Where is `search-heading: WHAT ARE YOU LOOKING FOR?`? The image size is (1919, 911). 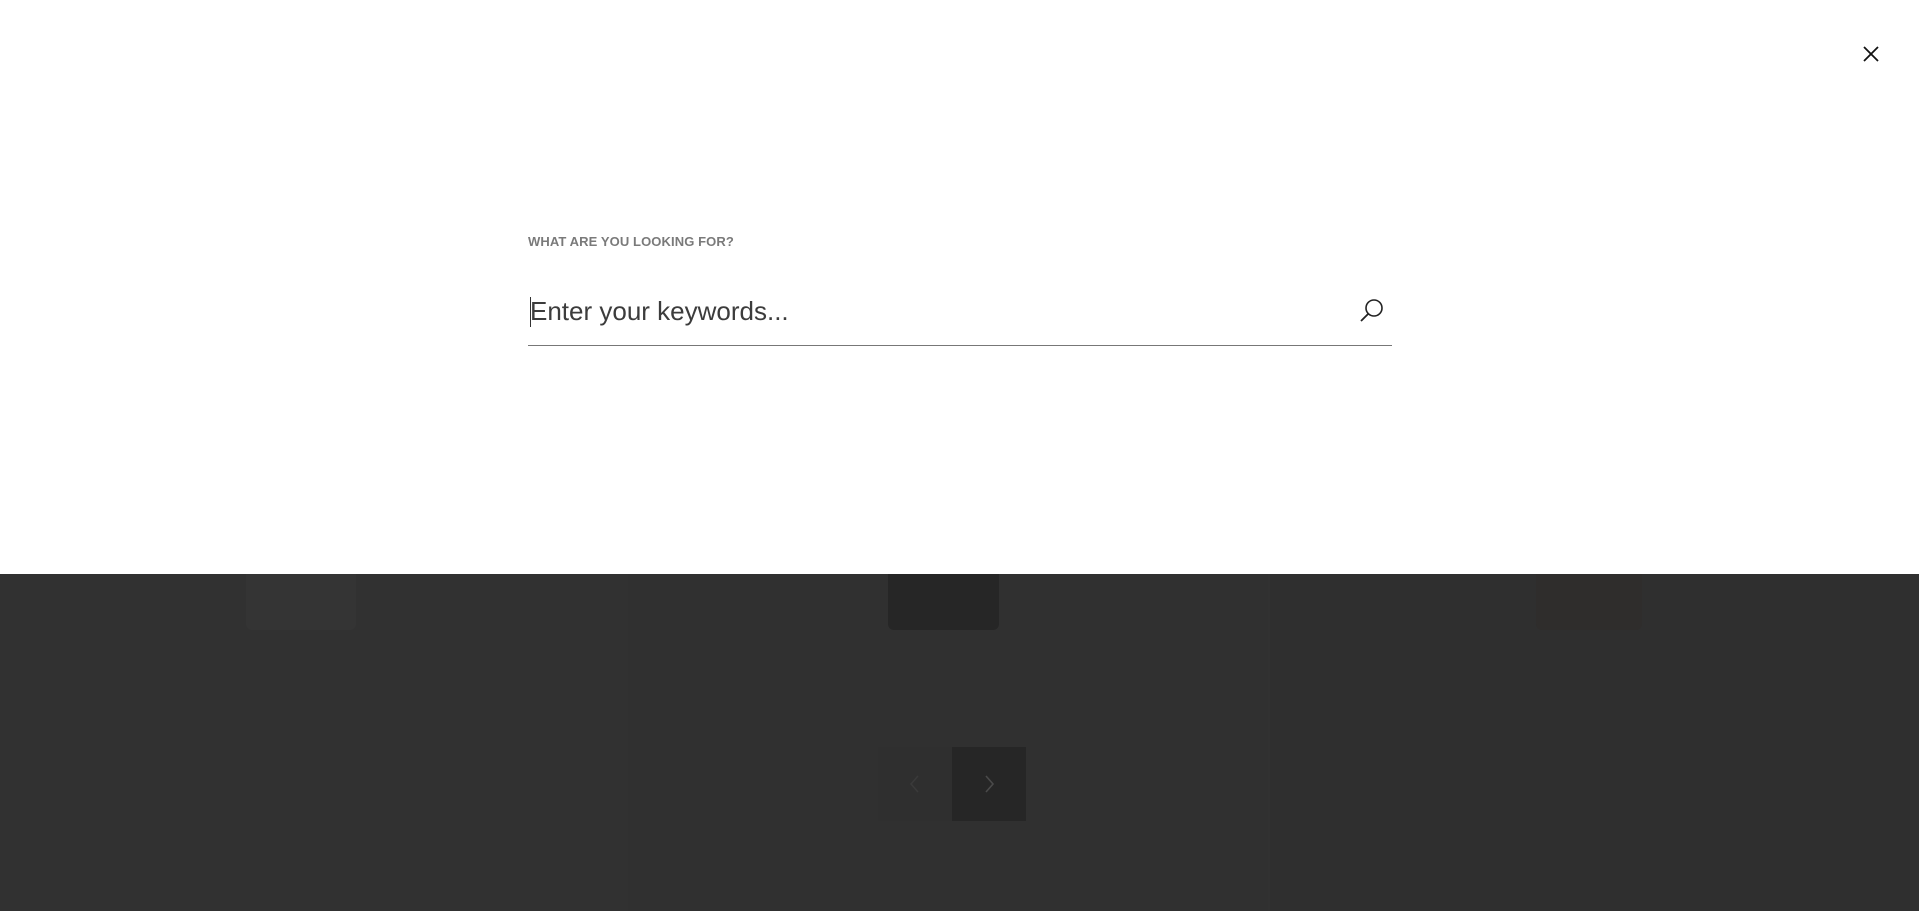
search-heading: WHAT ARE YOU LOOKING FOR? is located at coordinates (631, 241).